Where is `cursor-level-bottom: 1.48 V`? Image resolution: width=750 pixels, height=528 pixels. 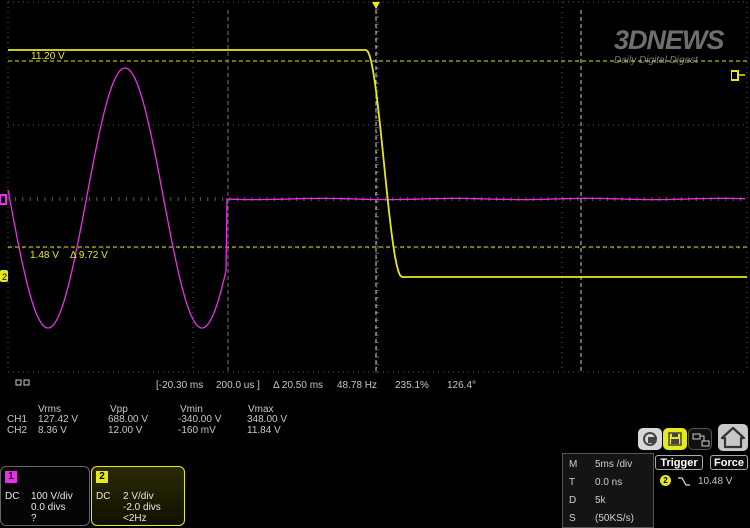 cursor-level-bottom: 1.48 V is located at coordinates (44, 255).